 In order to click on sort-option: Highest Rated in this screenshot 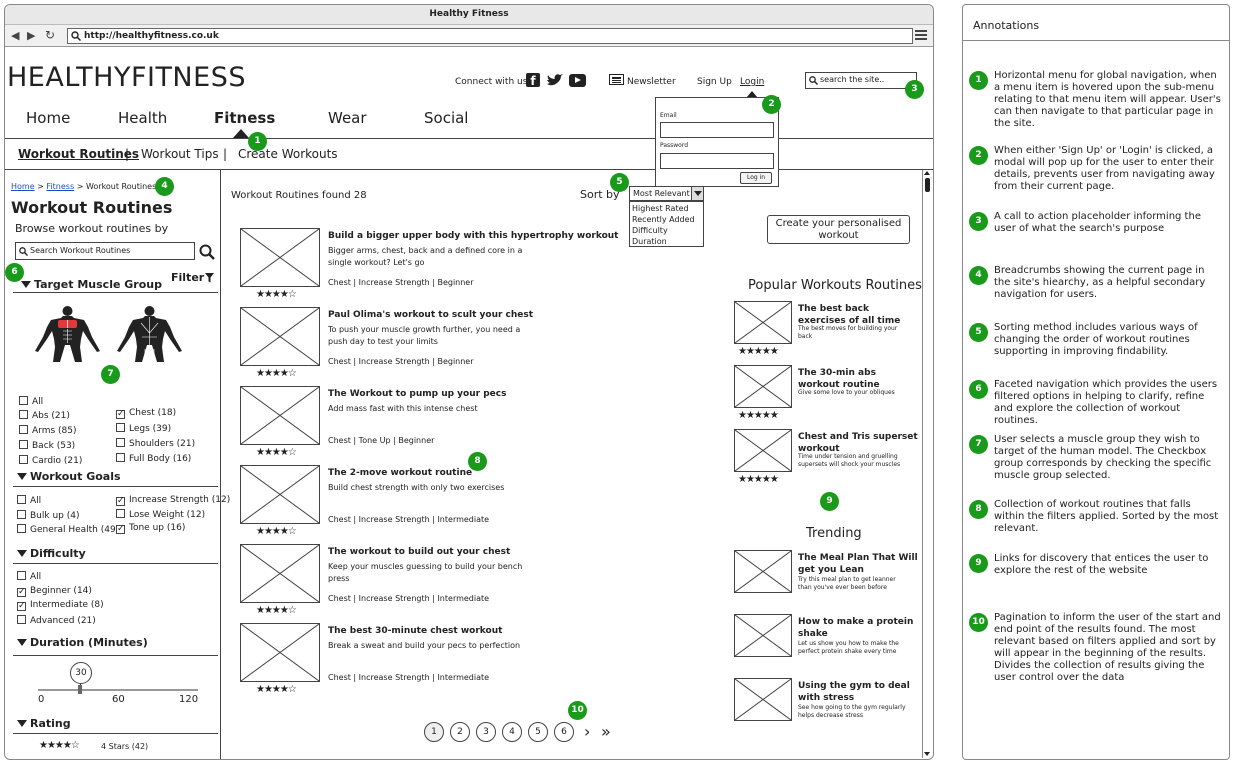, I will do `click(660, 208)`.